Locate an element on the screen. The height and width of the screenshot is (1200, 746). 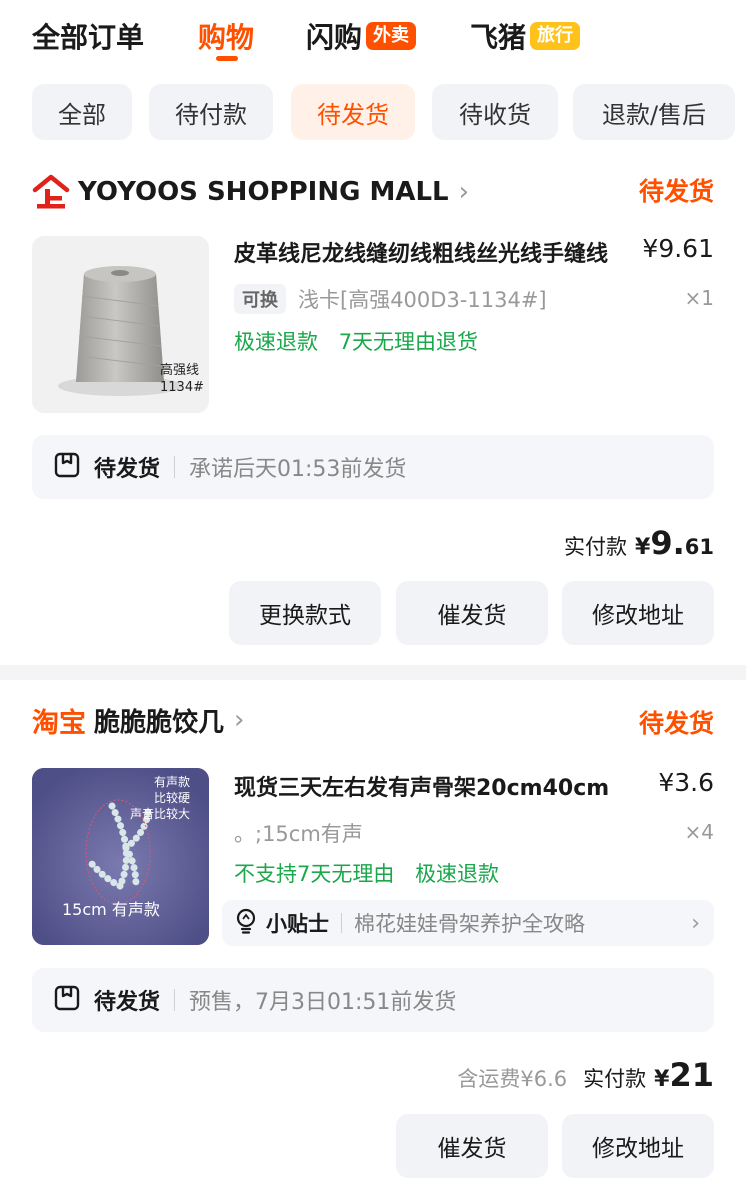
takeout-badge: 外卖 is located at coordinates (391, 36).